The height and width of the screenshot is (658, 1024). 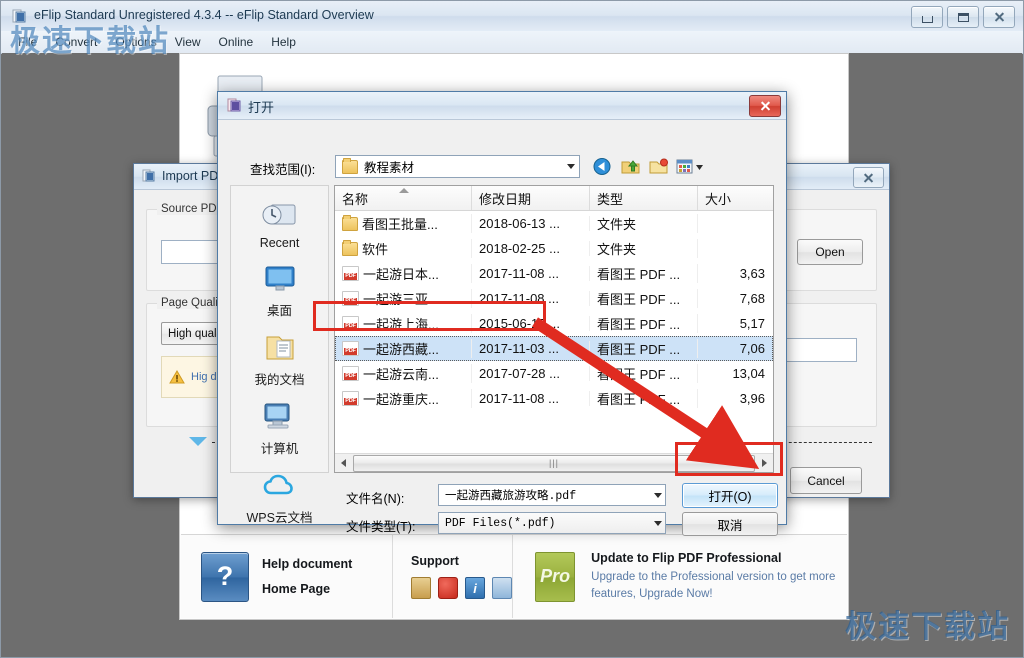 I want to click on maximize-button, so click(x=963, y=17).